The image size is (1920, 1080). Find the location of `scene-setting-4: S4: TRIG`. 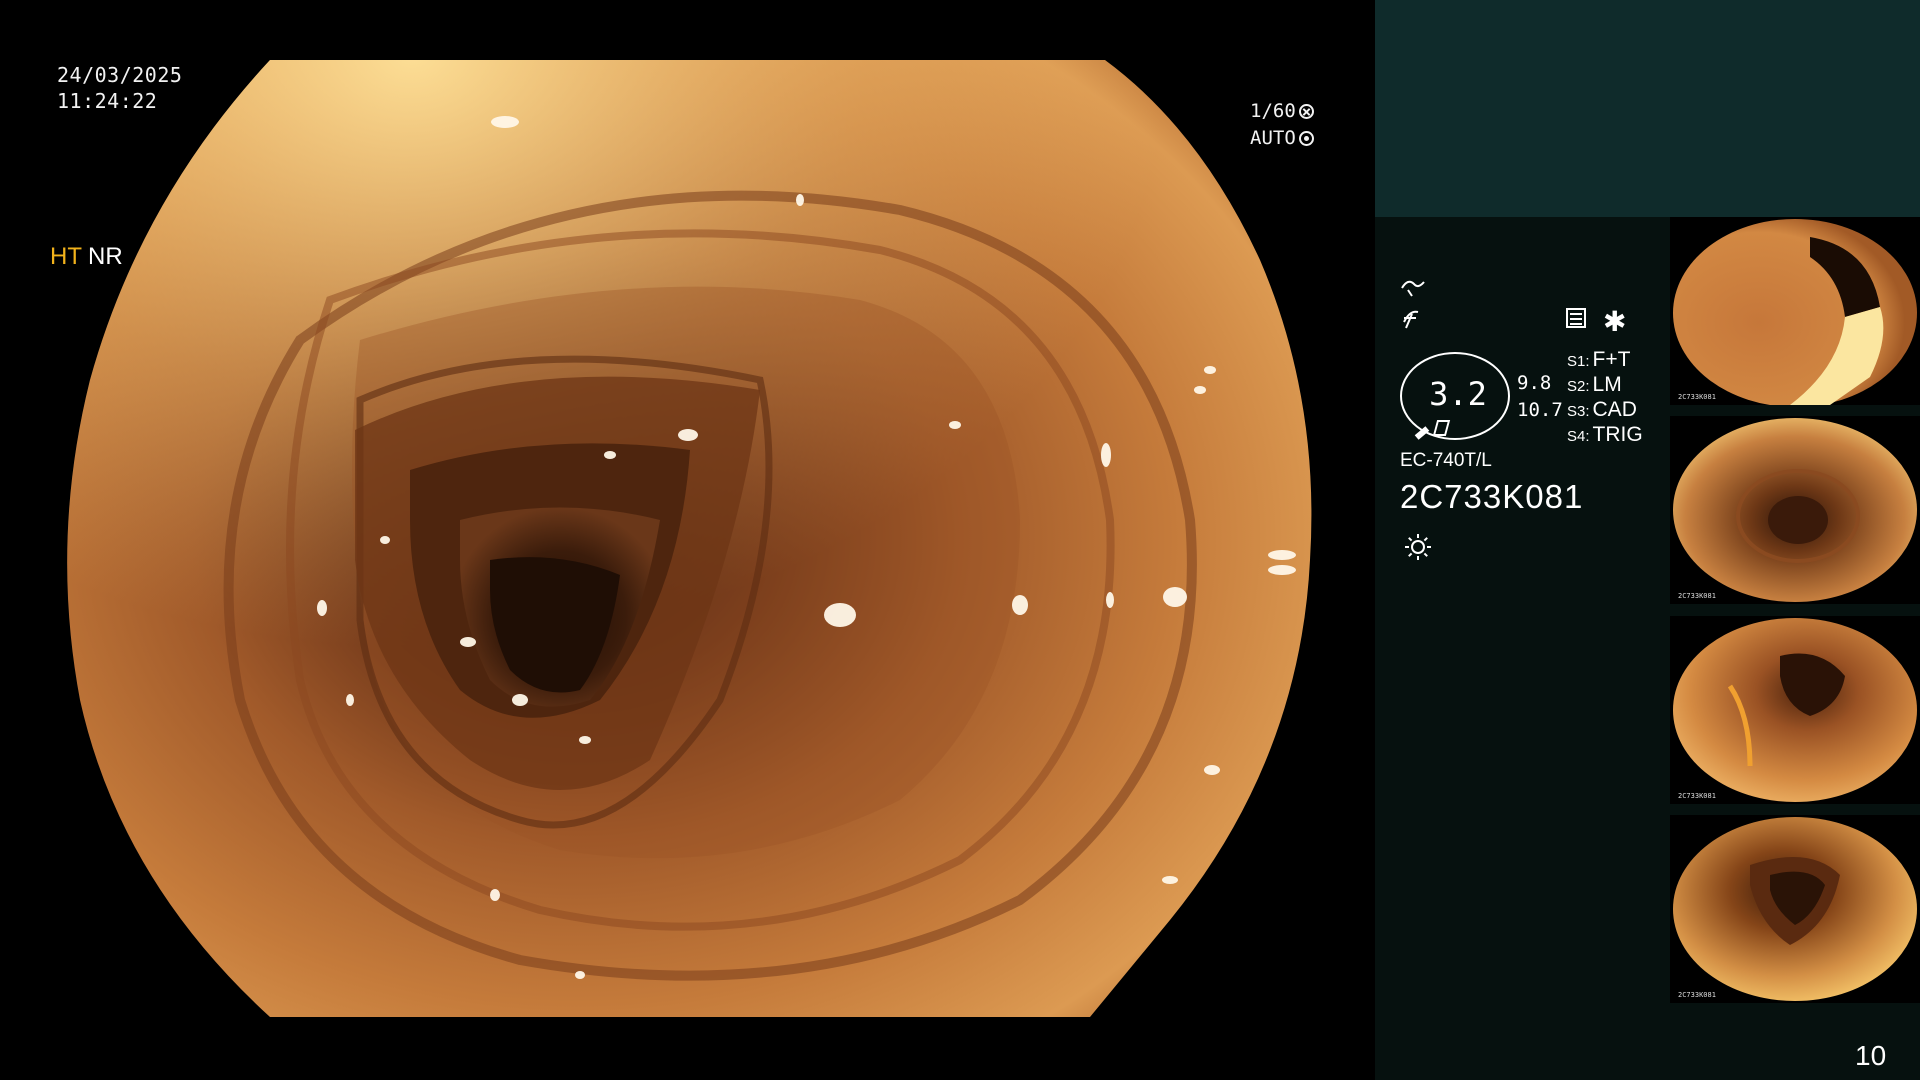

scene-setting-4: S4: TRIG is located at coordinates (1605, 435).